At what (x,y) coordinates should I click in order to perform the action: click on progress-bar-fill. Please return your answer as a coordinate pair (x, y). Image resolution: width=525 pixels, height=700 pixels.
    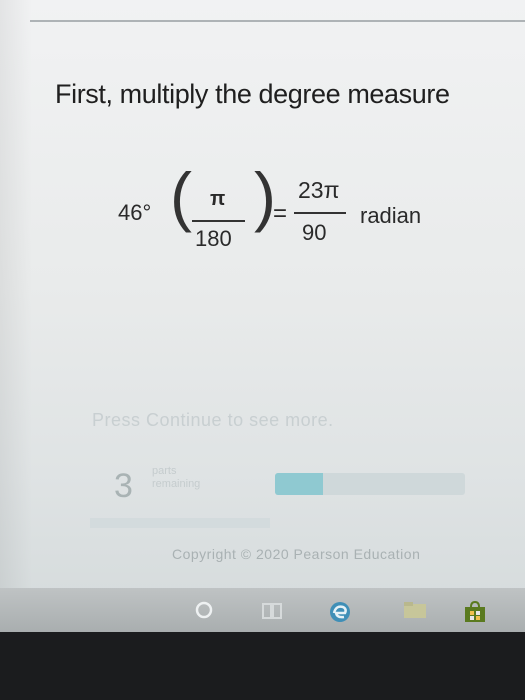
    Looking at the image, I should click on (299, 484).